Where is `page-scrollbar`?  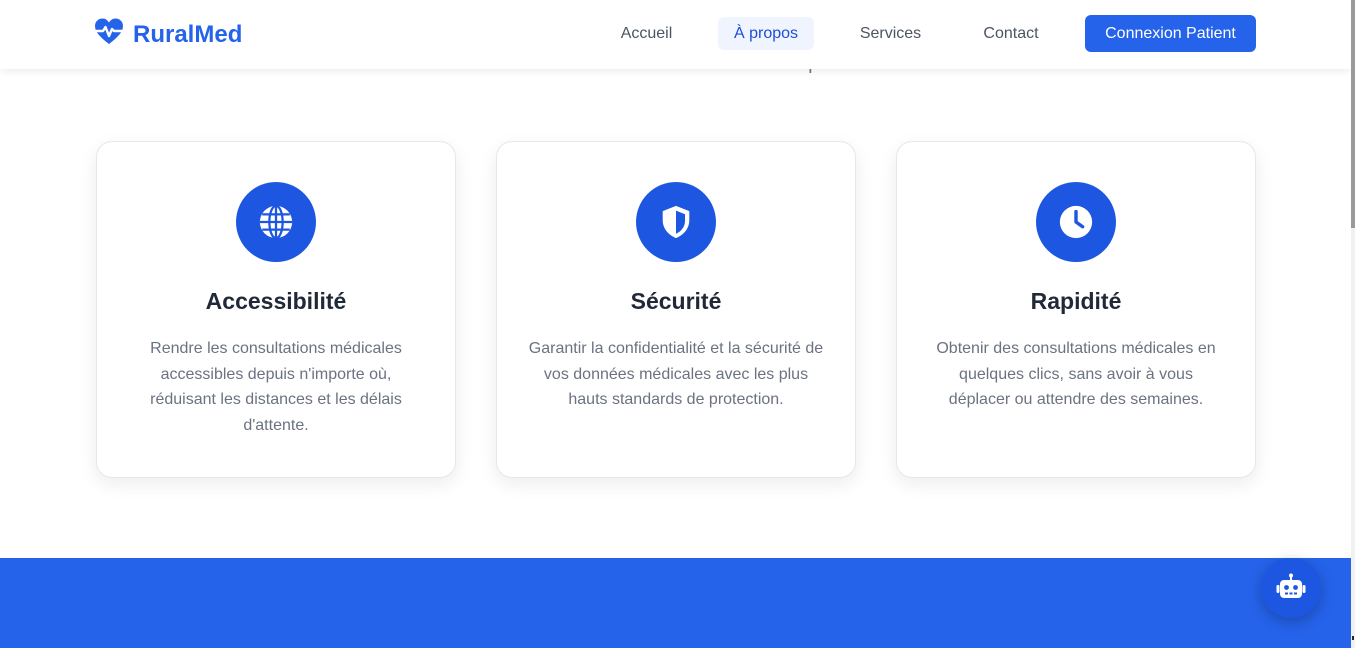 page-scrollbar is located at coordinates (1353, 324).